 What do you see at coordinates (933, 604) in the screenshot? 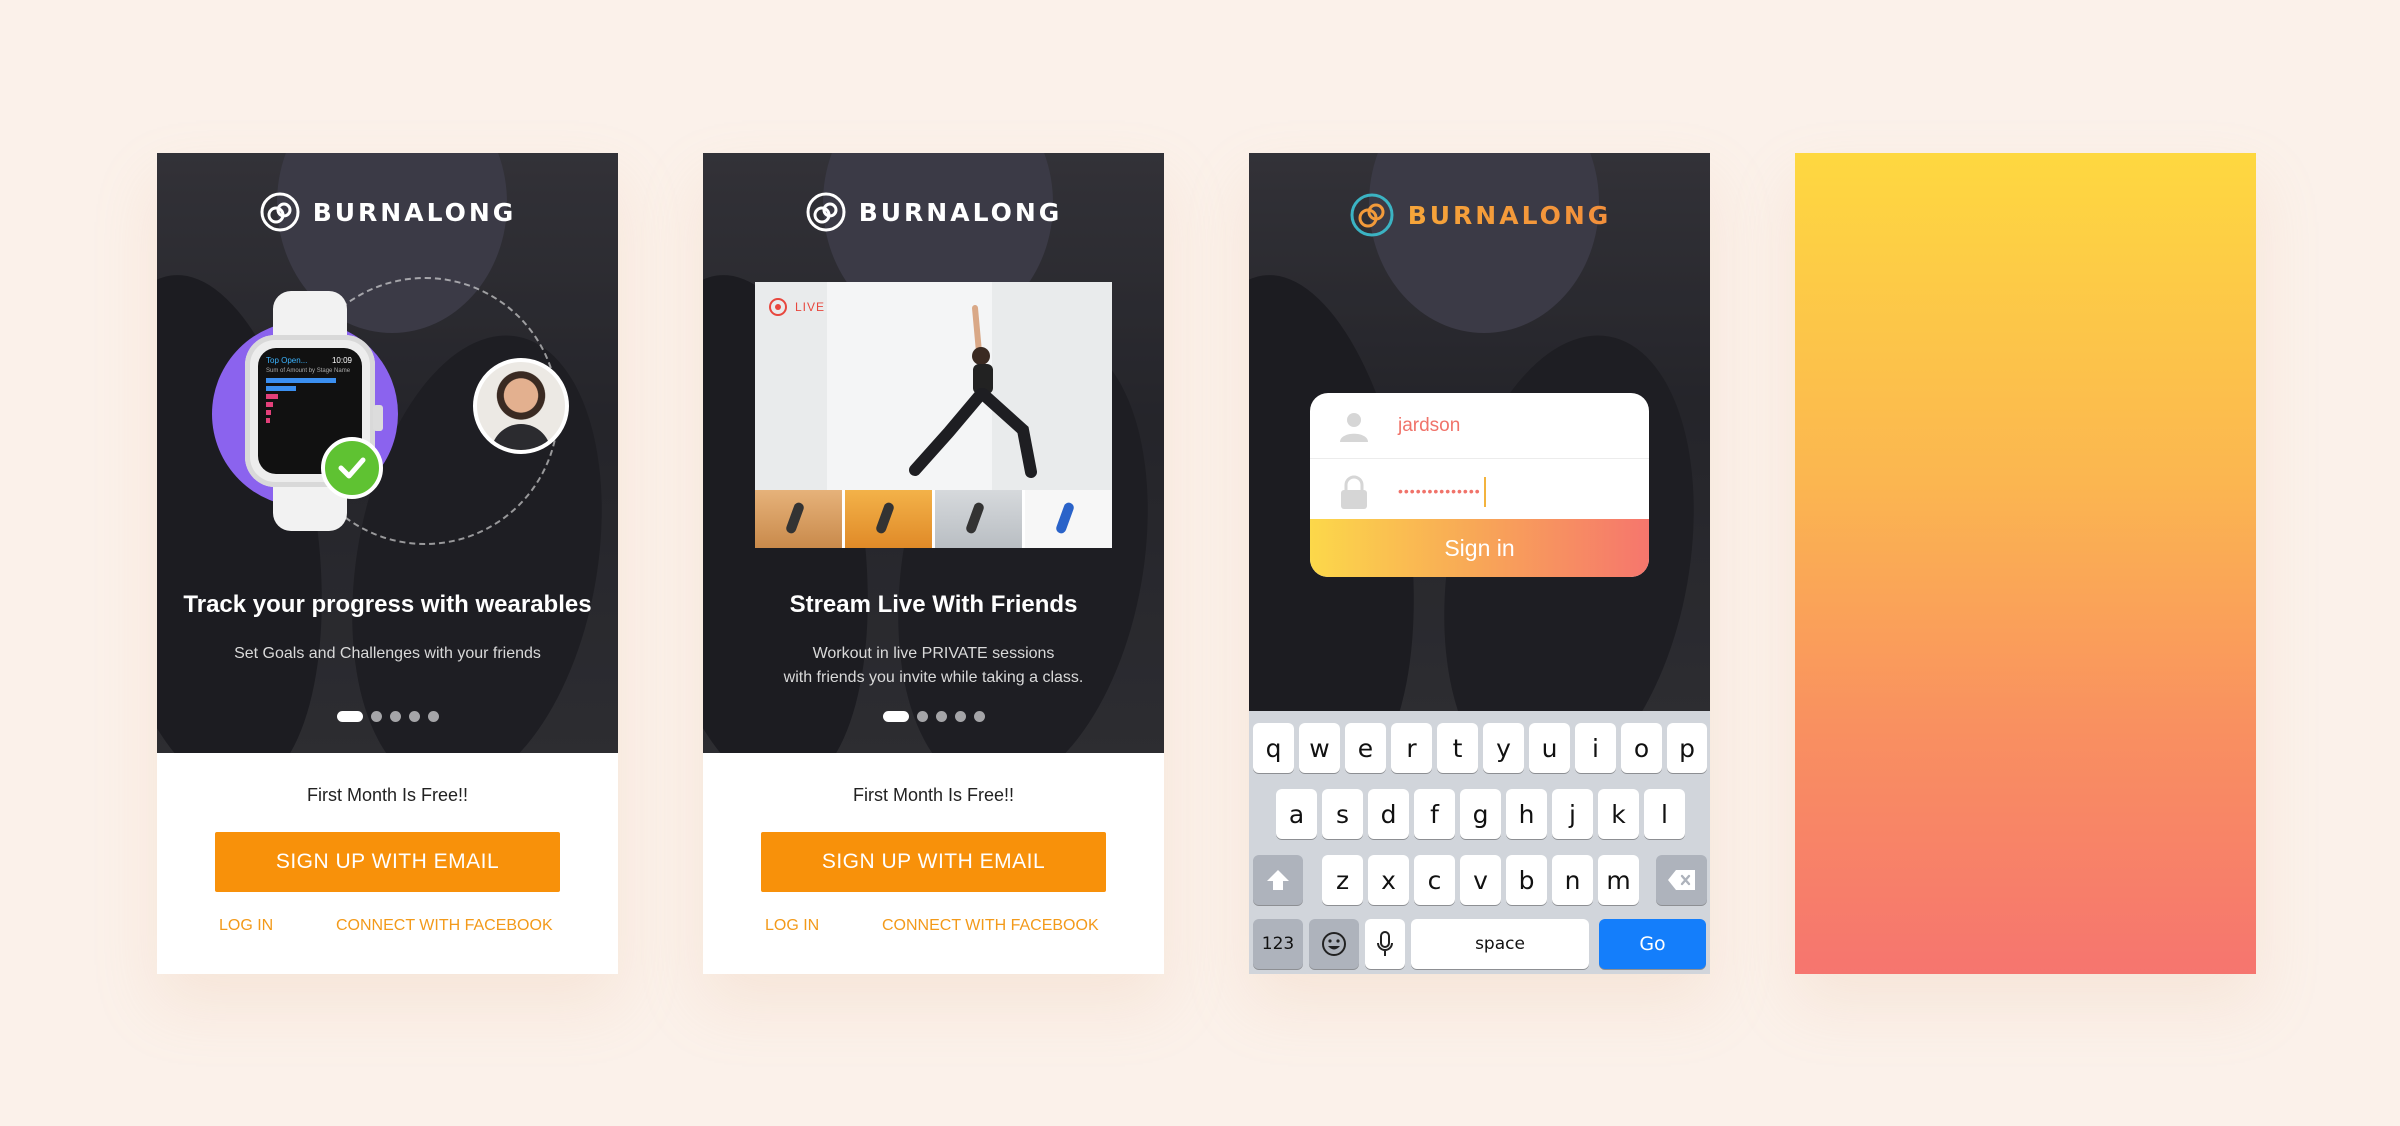
I see `headline: Stream Live With Friends` at bounding box center [933, 604].